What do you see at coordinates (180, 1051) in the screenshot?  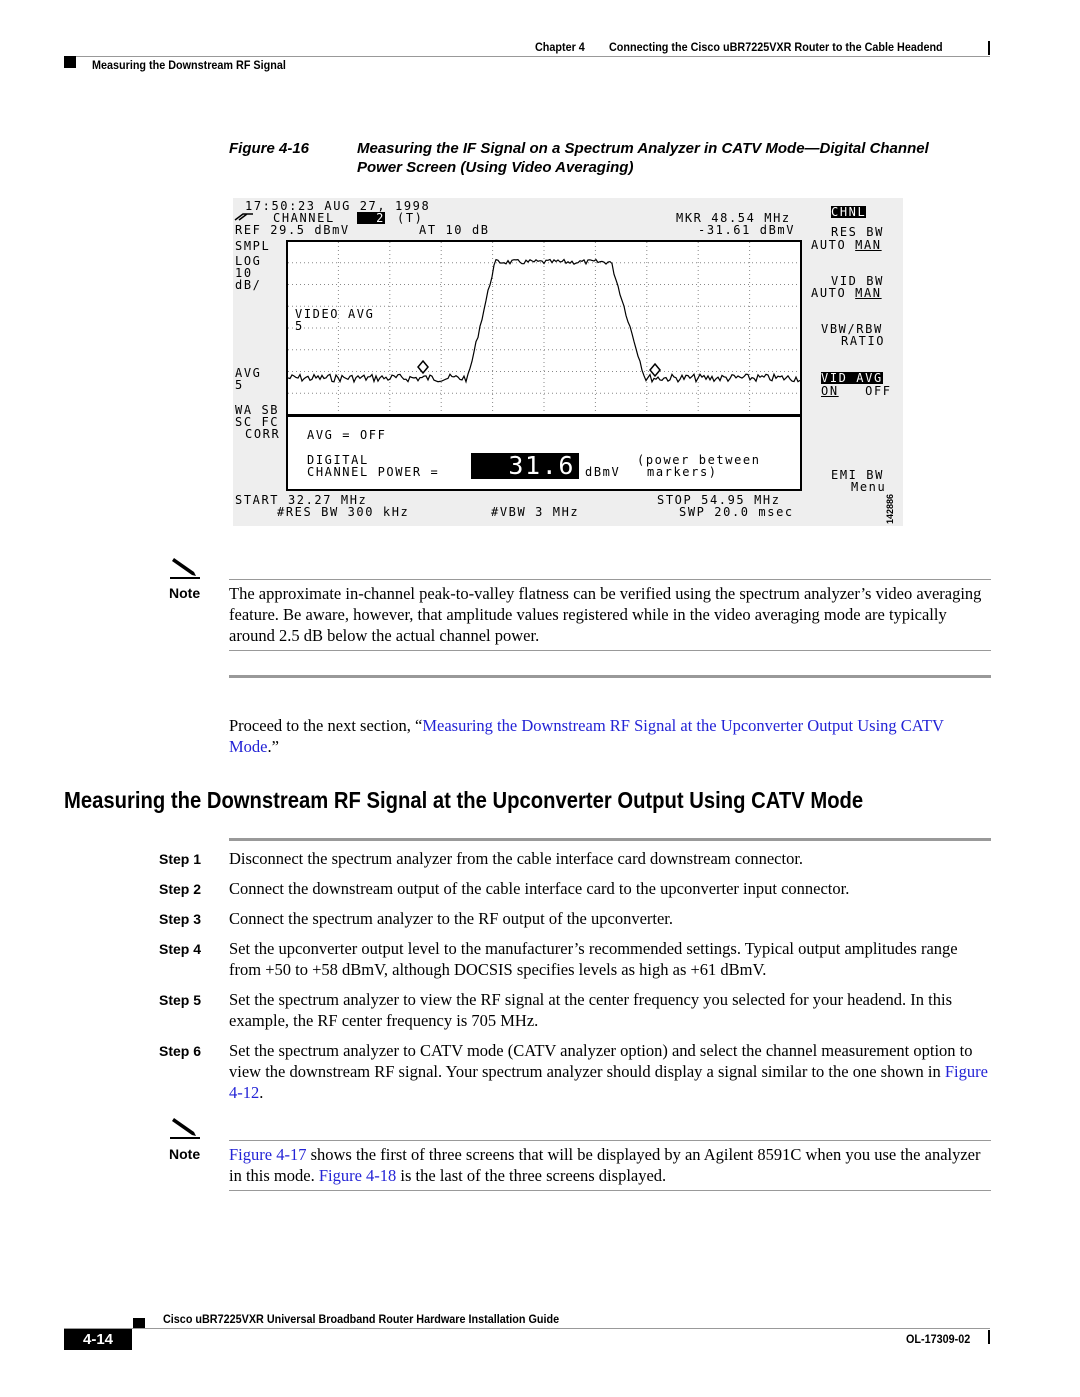 I see `step-label: Step 6` at bounding box center [180, 1051].